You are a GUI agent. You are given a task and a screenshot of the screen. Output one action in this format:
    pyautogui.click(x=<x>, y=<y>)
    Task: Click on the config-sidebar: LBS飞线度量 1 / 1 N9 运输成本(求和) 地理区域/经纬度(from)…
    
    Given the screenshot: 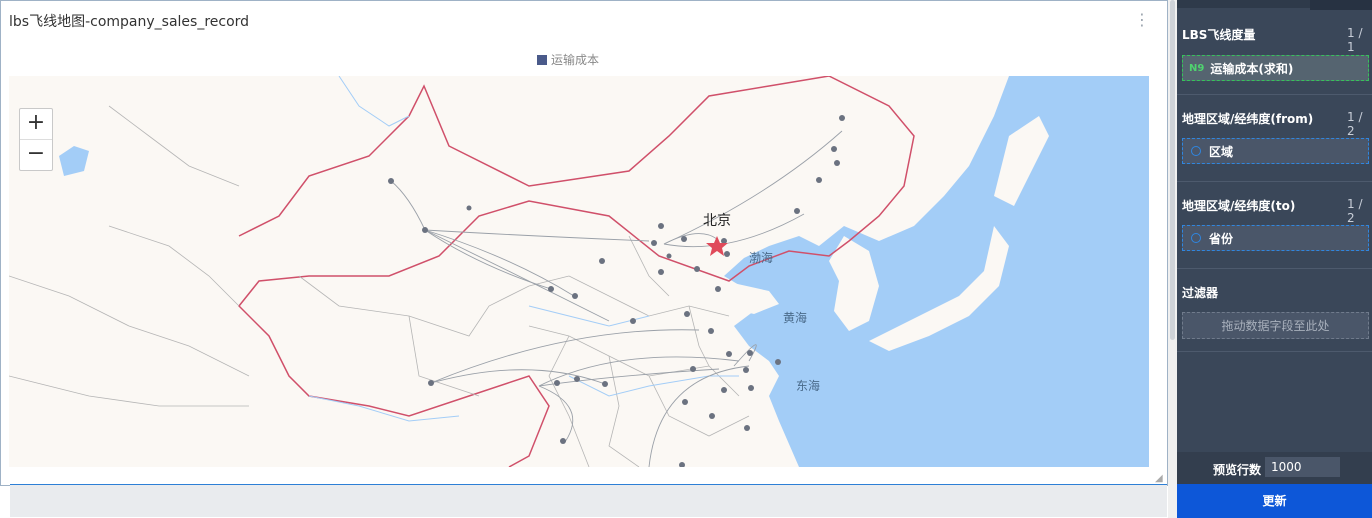 What is the action you would take?
    pyautogui.click(x=1274, y=259)
    